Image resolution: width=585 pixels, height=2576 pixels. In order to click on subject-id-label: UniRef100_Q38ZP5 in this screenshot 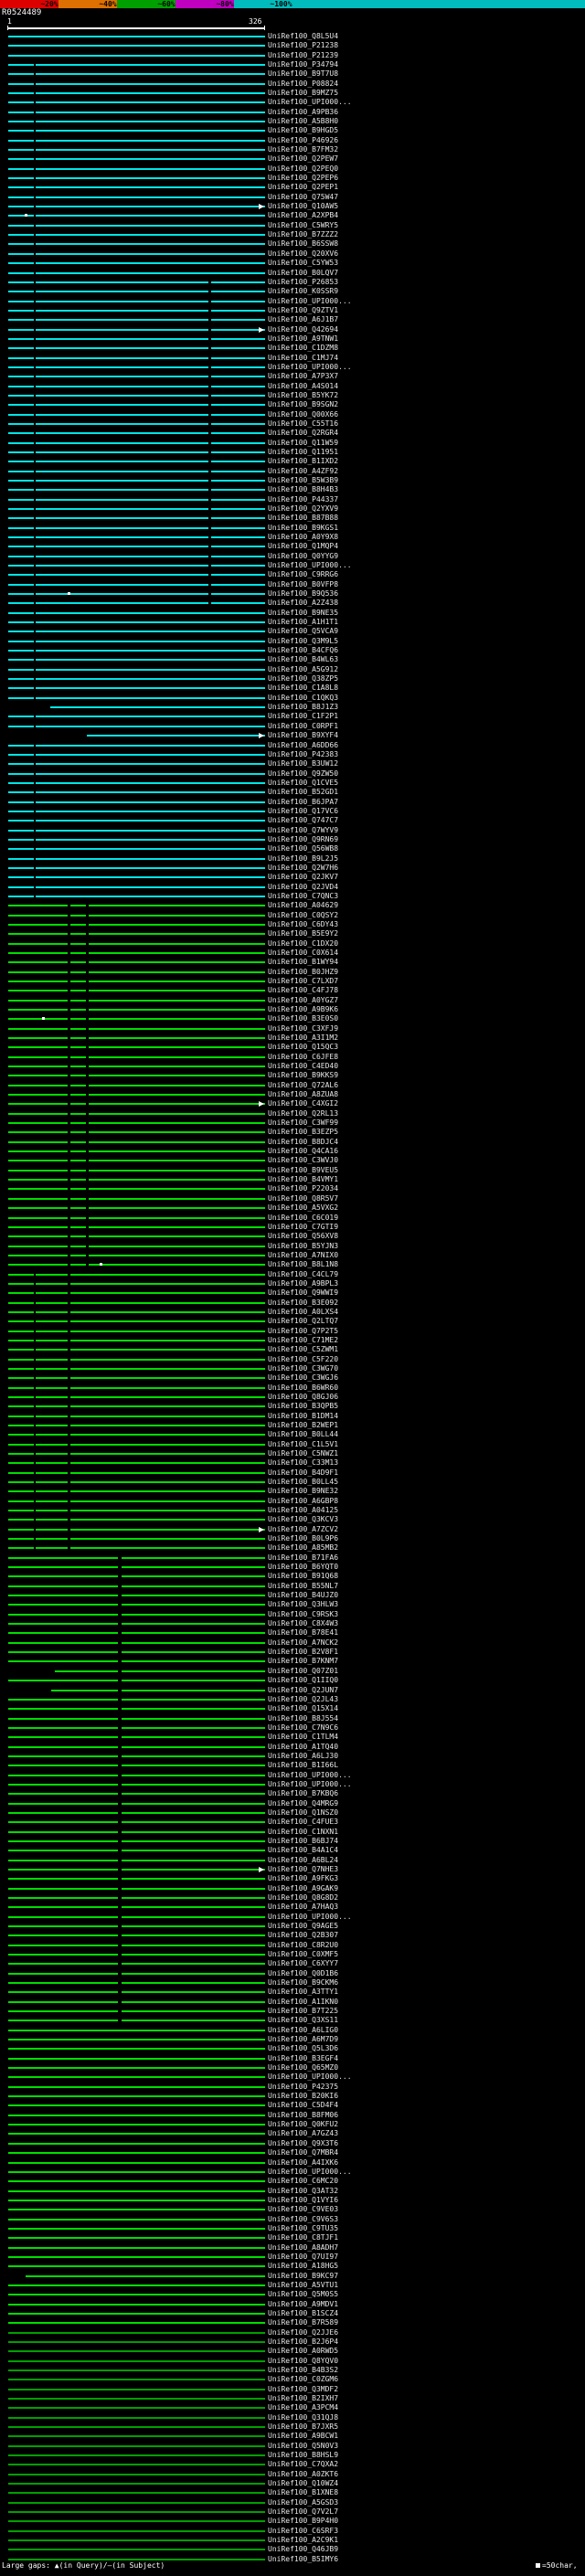, I will do `click(303, 679)`.